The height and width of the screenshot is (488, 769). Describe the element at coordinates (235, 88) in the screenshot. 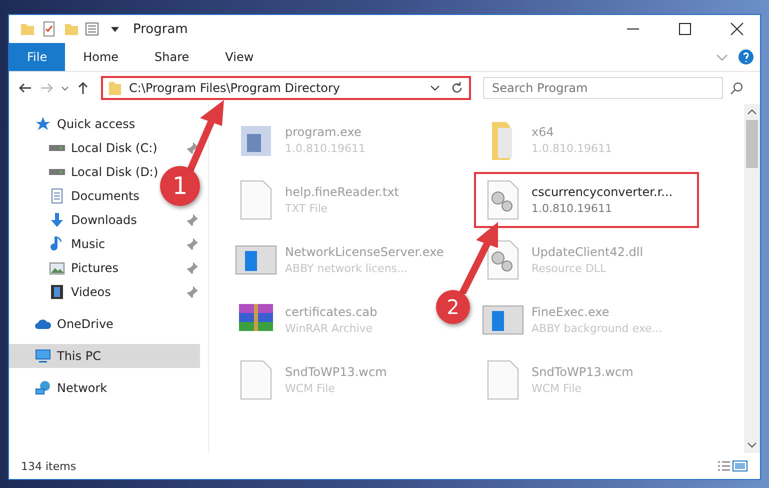

I see `address-path: C:\Program Files\Program Directory` at that location.